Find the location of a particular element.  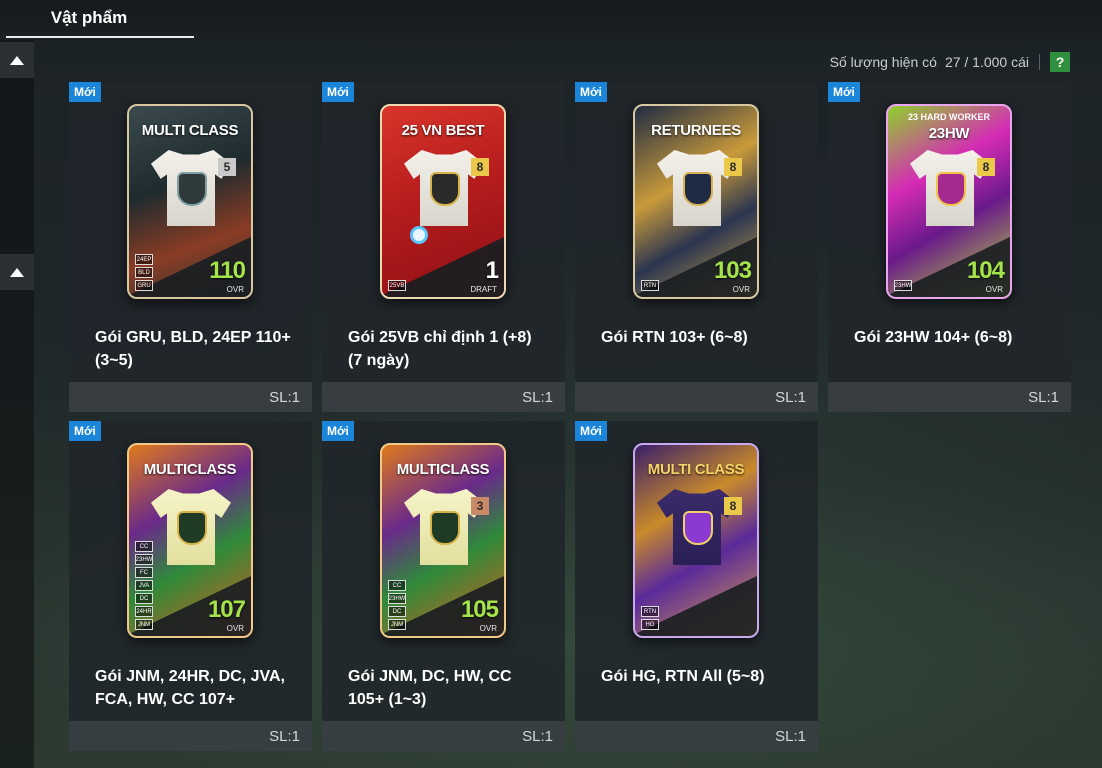

item-name: Gói RTN 103+ (6~8) is located at coordinates (674, 337).